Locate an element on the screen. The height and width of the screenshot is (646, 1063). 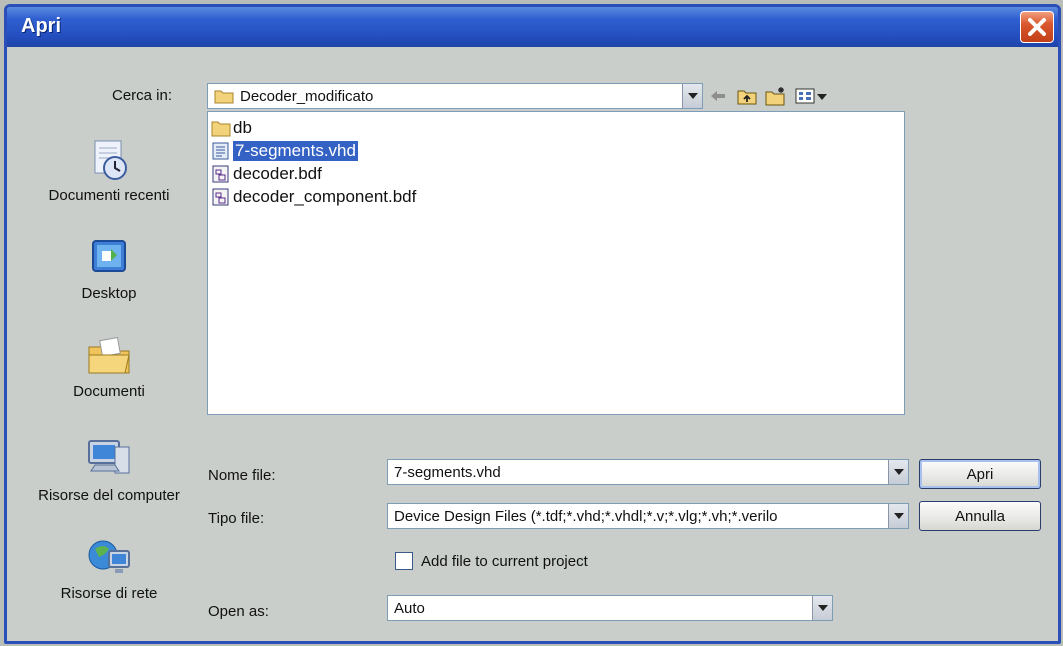
view-menu-icon is located at coordinates (811, 96).